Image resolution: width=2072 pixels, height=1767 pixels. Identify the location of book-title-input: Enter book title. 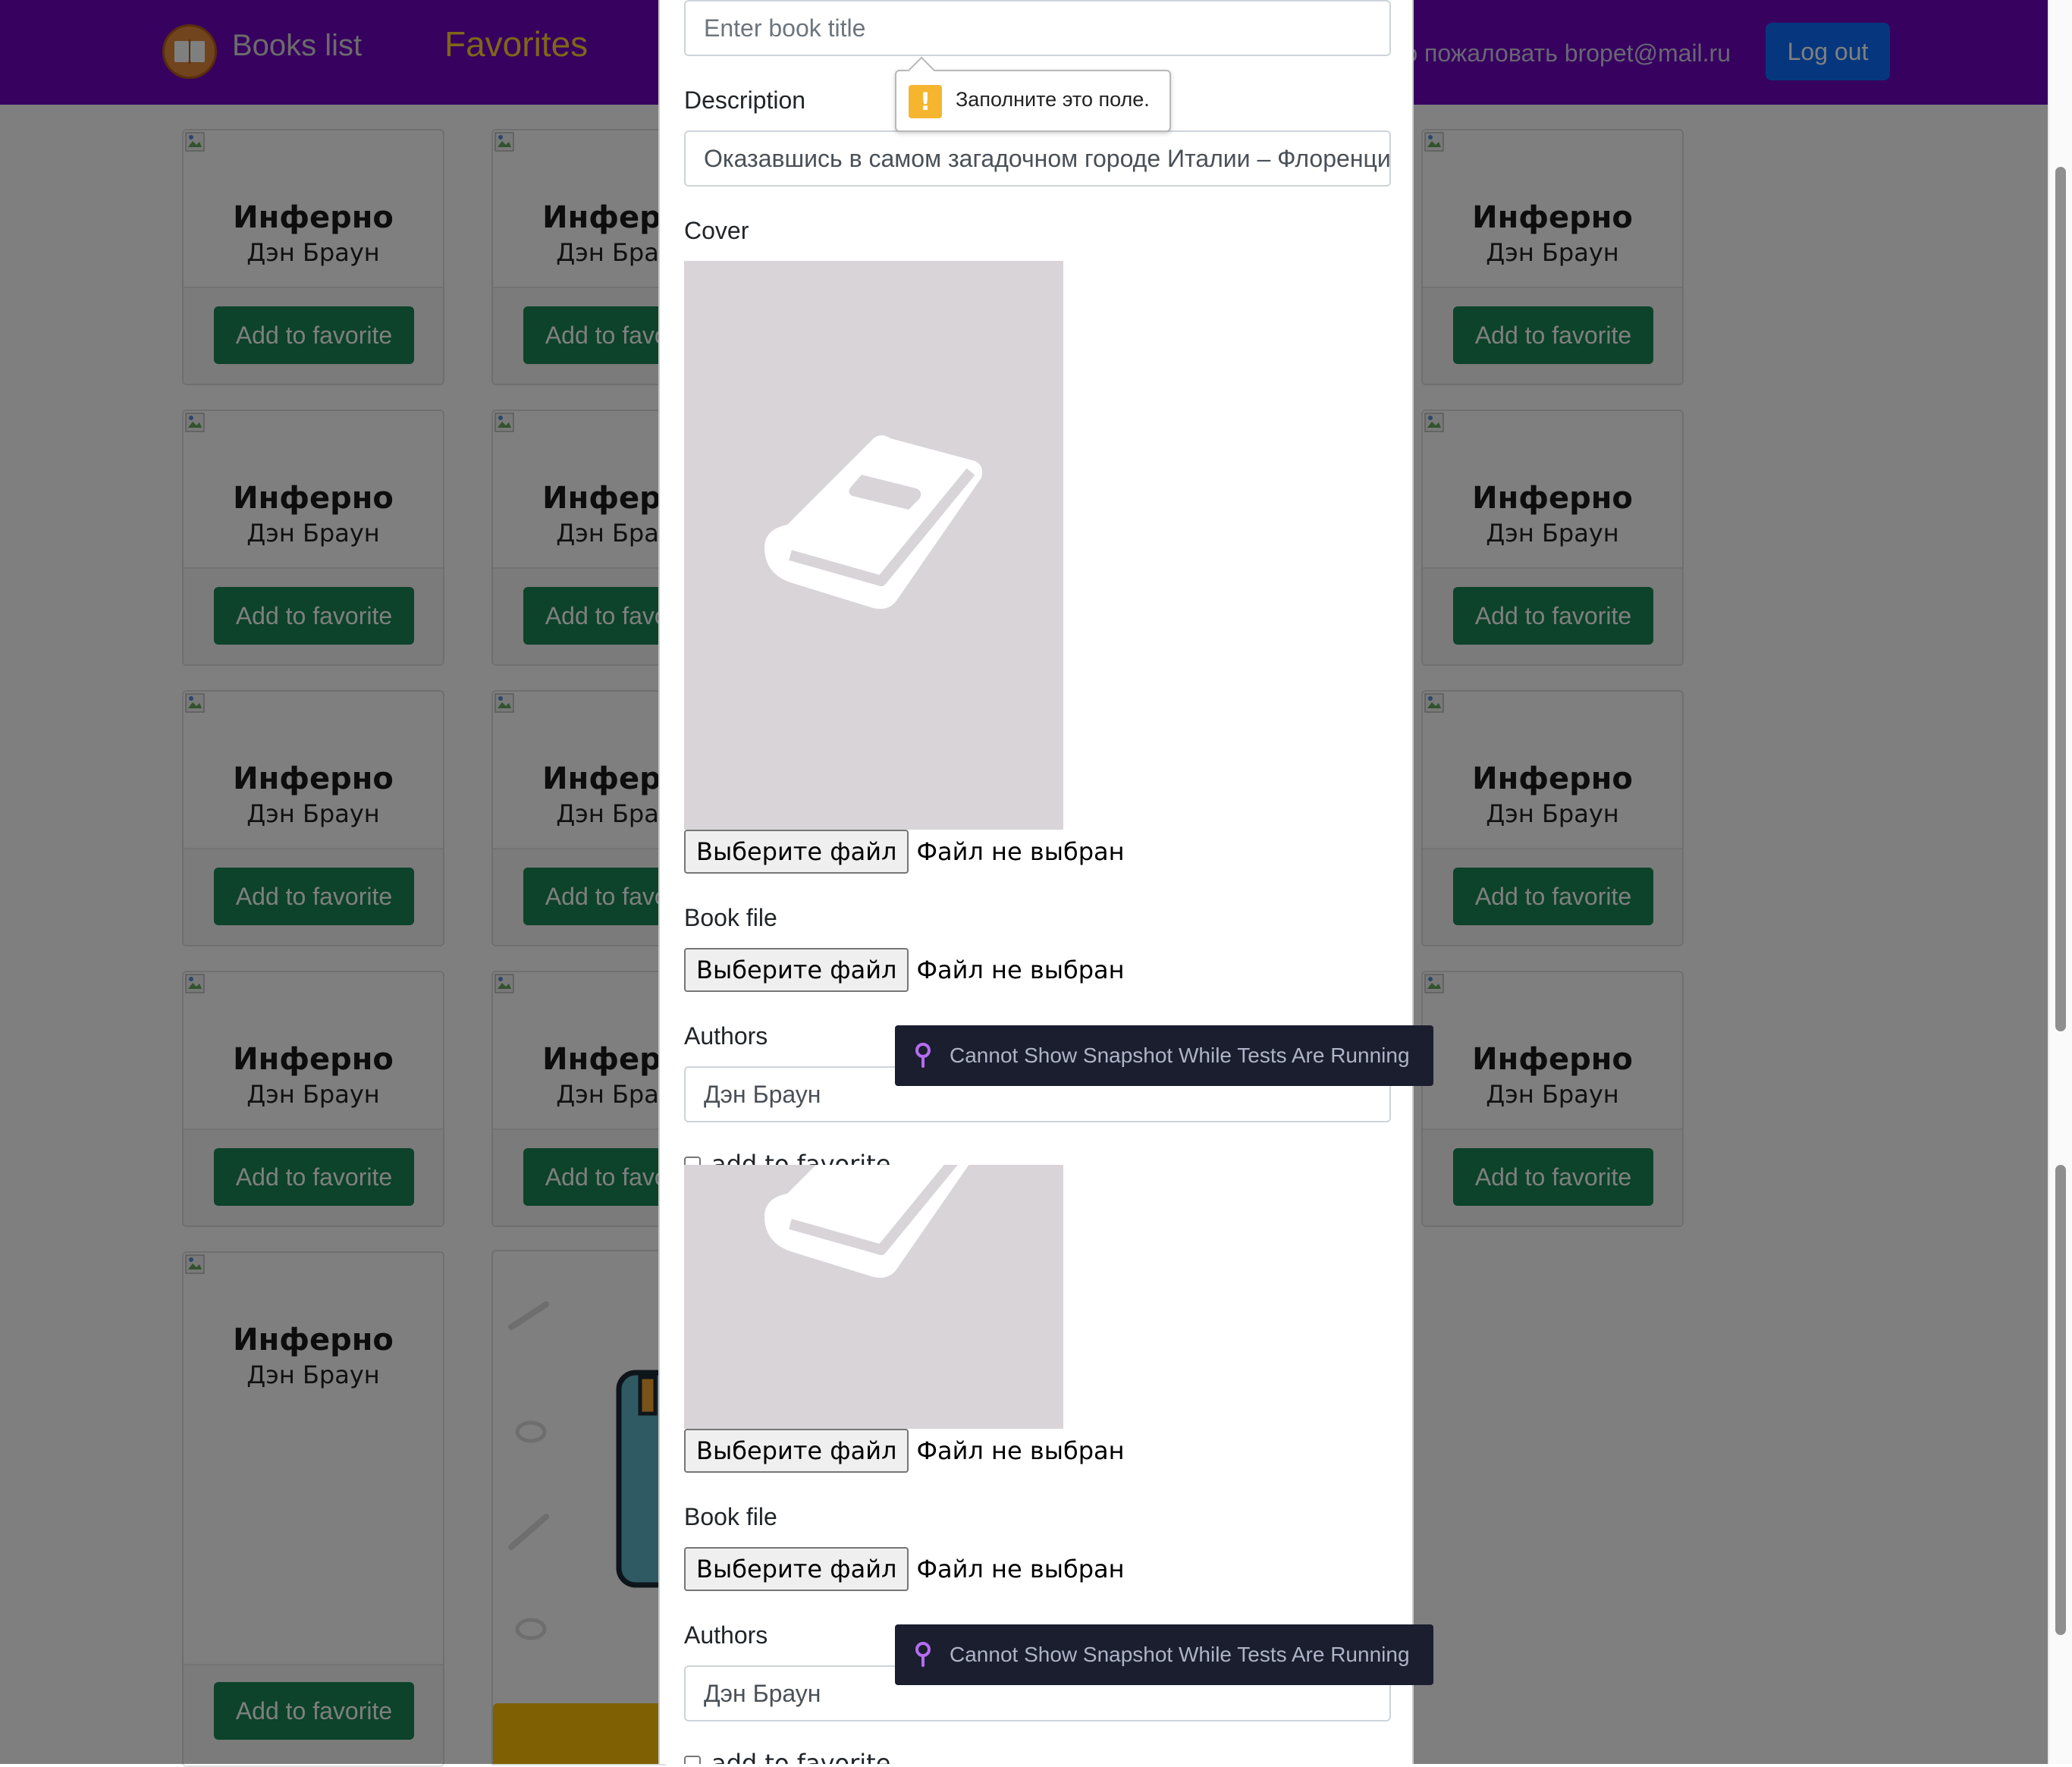
(1037, 28).